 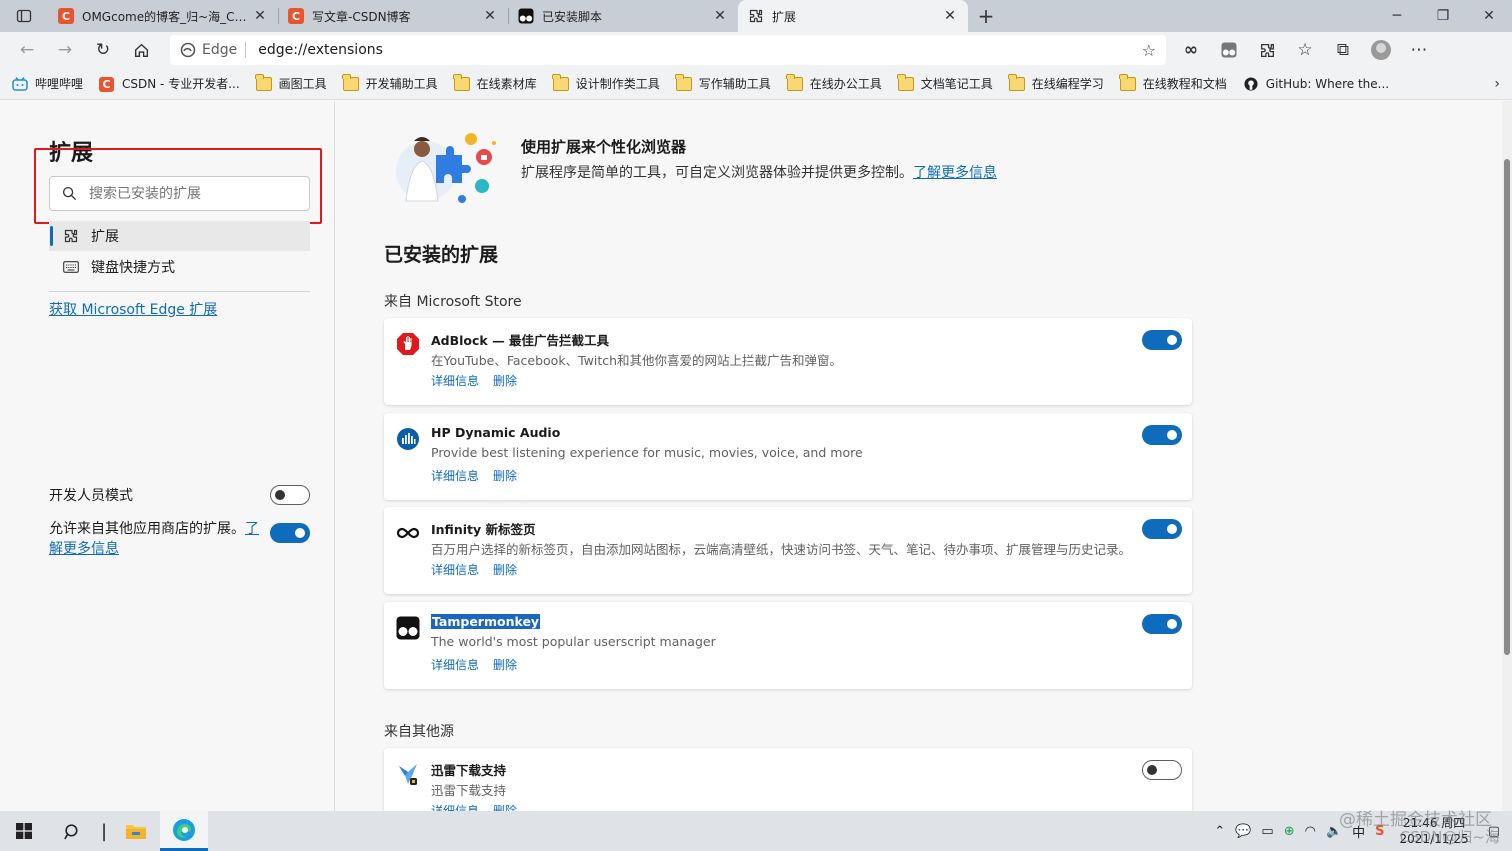 What do you see at coordinates (623, 16) in the screenshot?
I see `tab-installed-scripts: 已安装脚本 ✕` at bounding box center [623, 16].